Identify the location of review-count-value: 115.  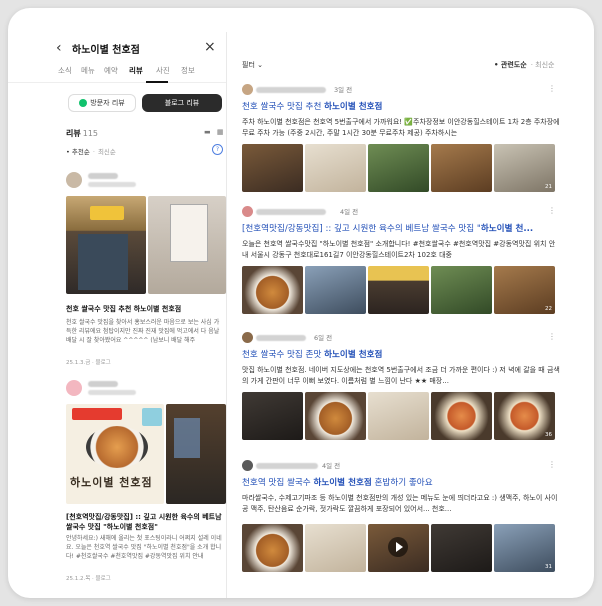
(90, 133).